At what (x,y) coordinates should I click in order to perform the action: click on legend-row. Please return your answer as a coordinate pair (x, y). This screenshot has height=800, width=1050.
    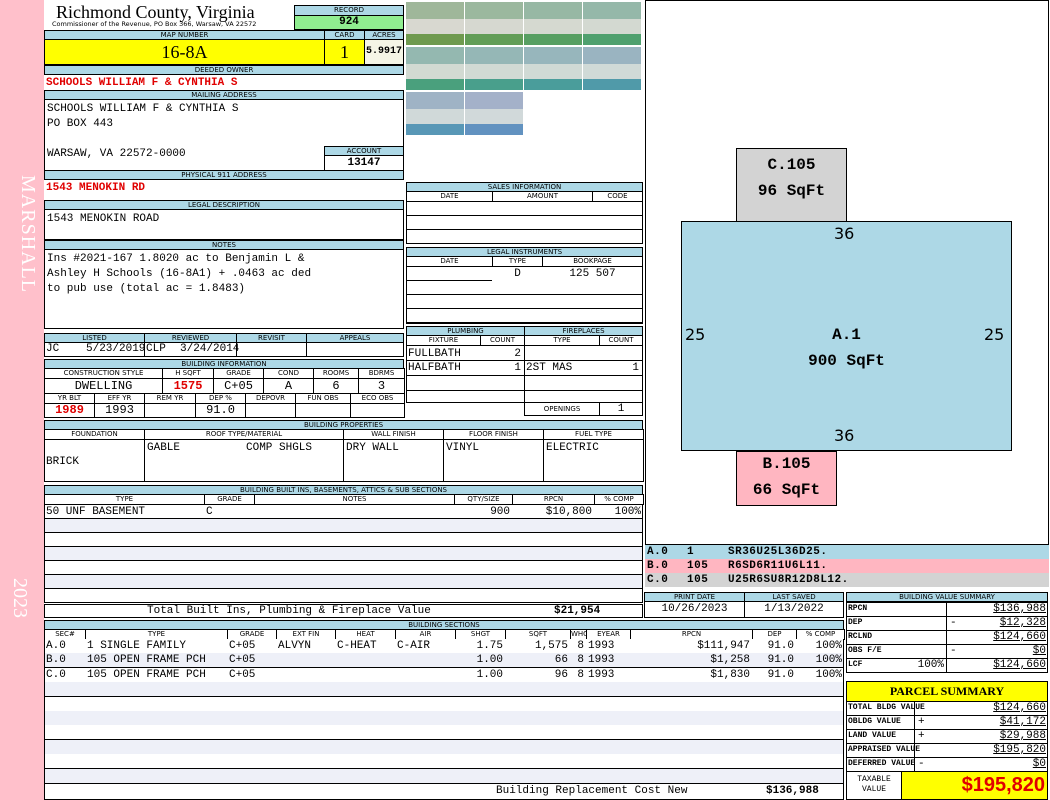
    Looking at the image, I should click on (847, 552).